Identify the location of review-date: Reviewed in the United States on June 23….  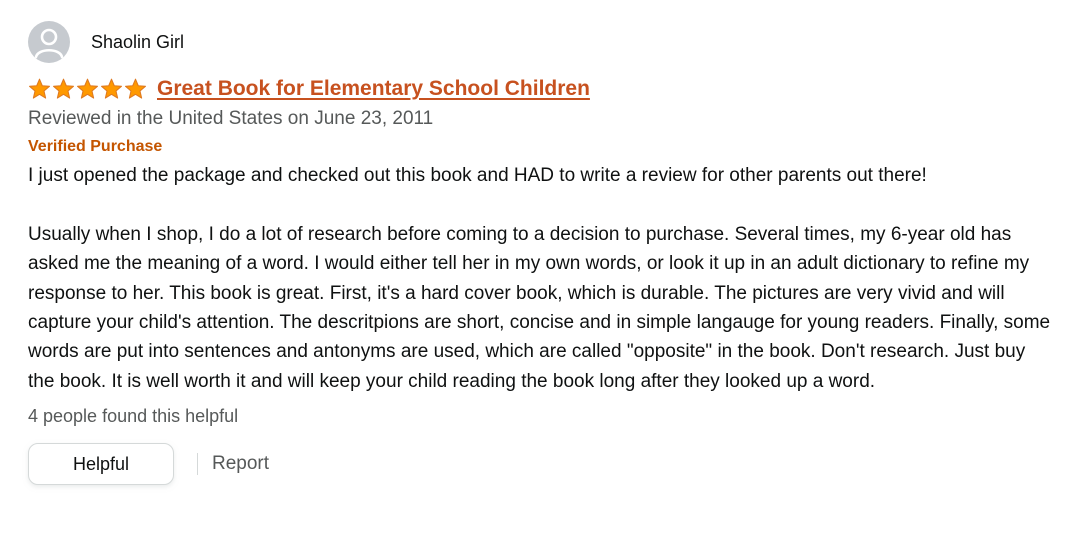
(231, 118).